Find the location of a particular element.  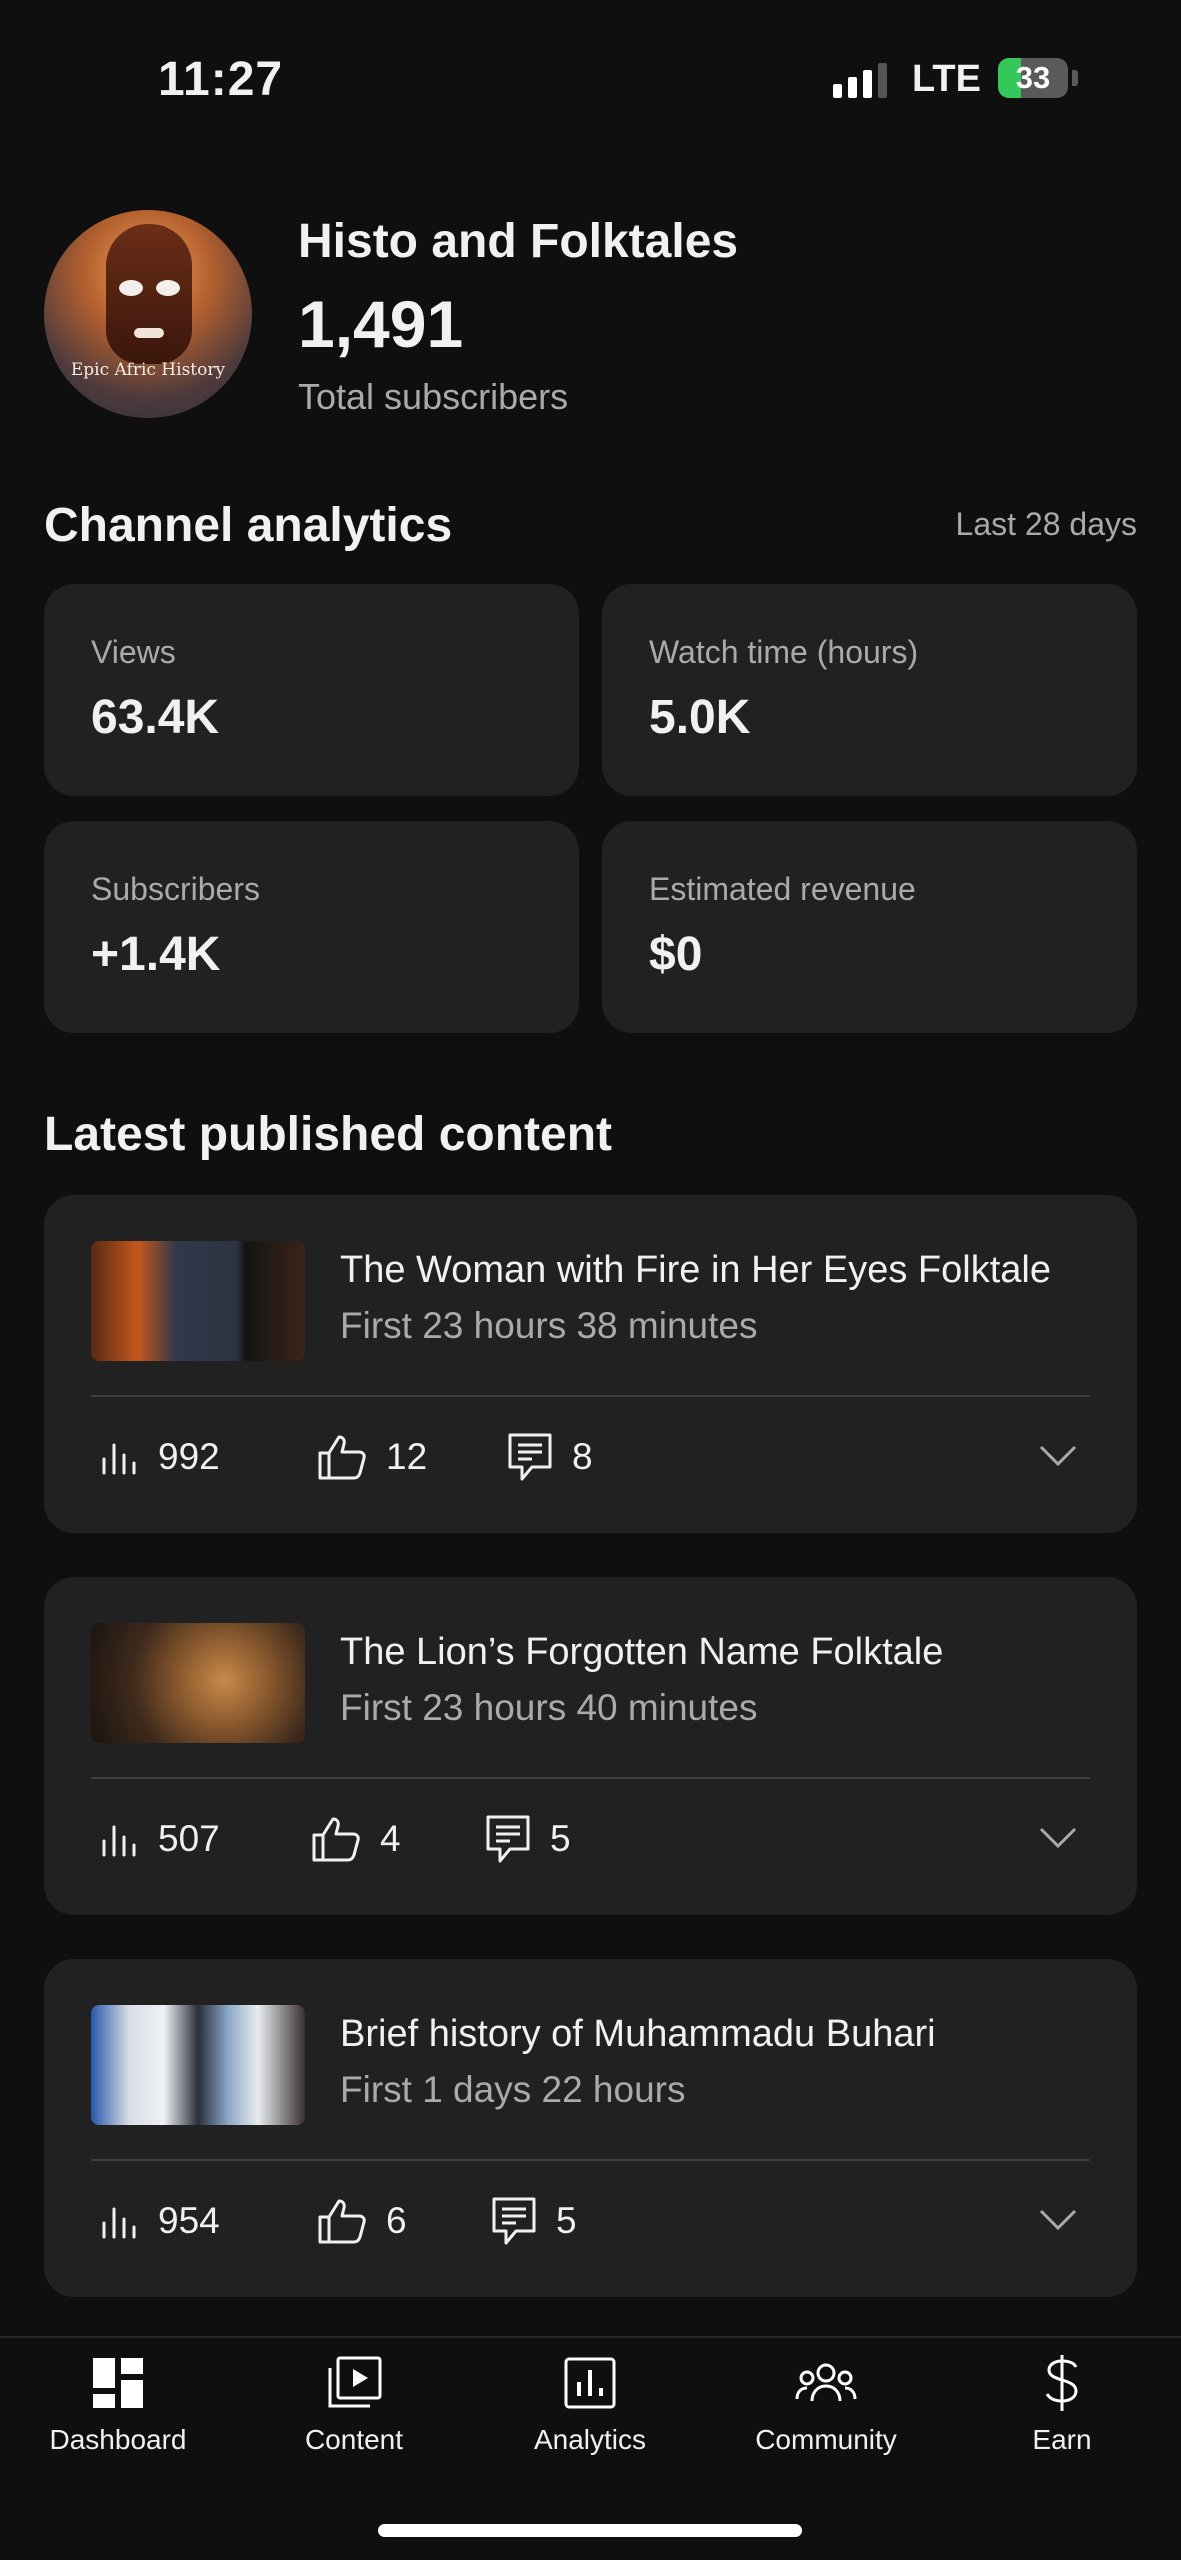

dashboard-icon is located at coordinates (118, 2383).